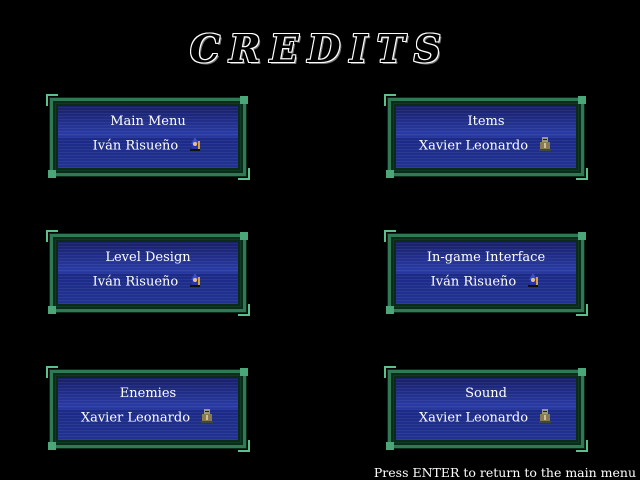 Image resolution: width=640 pixels, height=480 pixels. Describe the element at coordinates (504, 472) in the screenshot. I see `return-prompt: Press ENTER to return to the main menu` at that location.